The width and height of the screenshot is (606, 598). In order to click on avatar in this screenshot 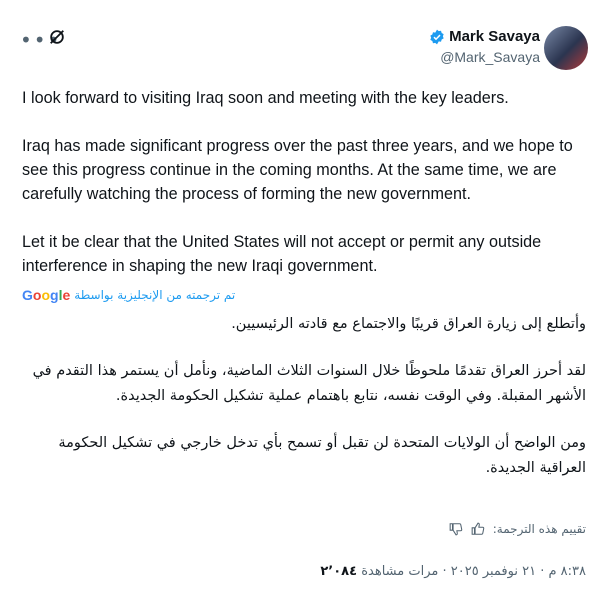, I will do `click(566, 48)`.